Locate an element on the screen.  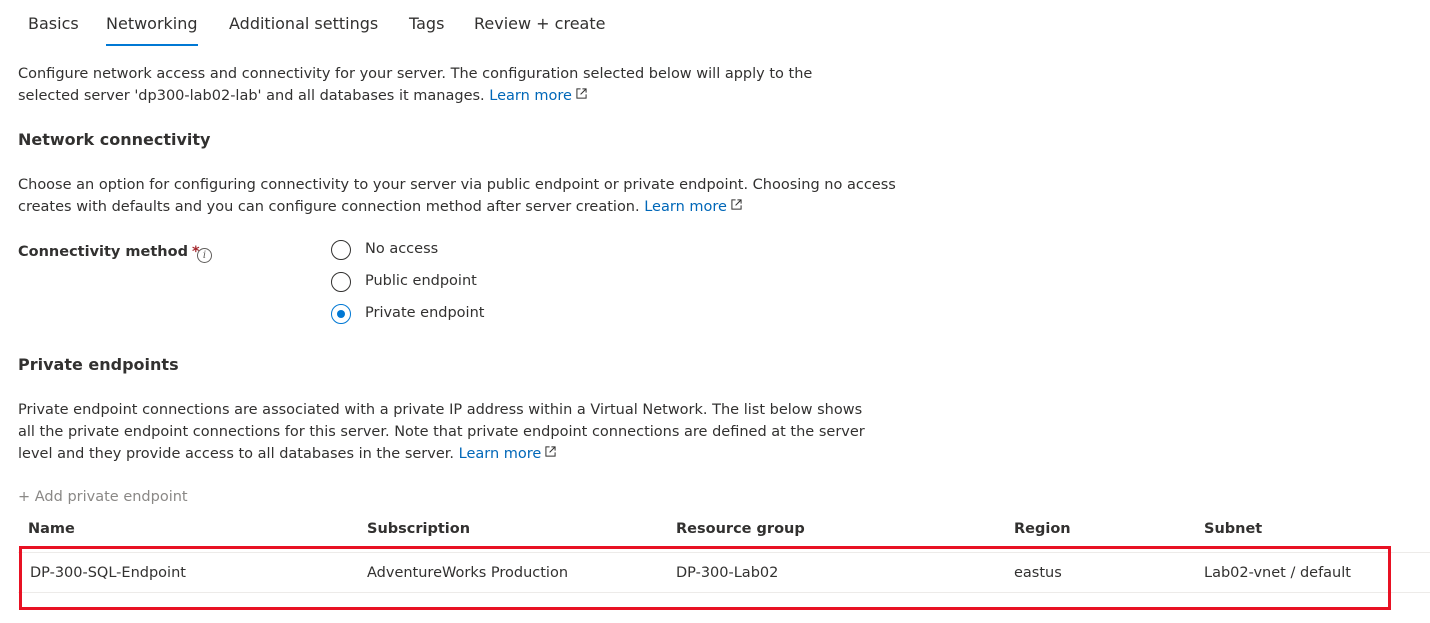
network-connectivity-heading: Network connectivity is located at coordinates (114, 139).